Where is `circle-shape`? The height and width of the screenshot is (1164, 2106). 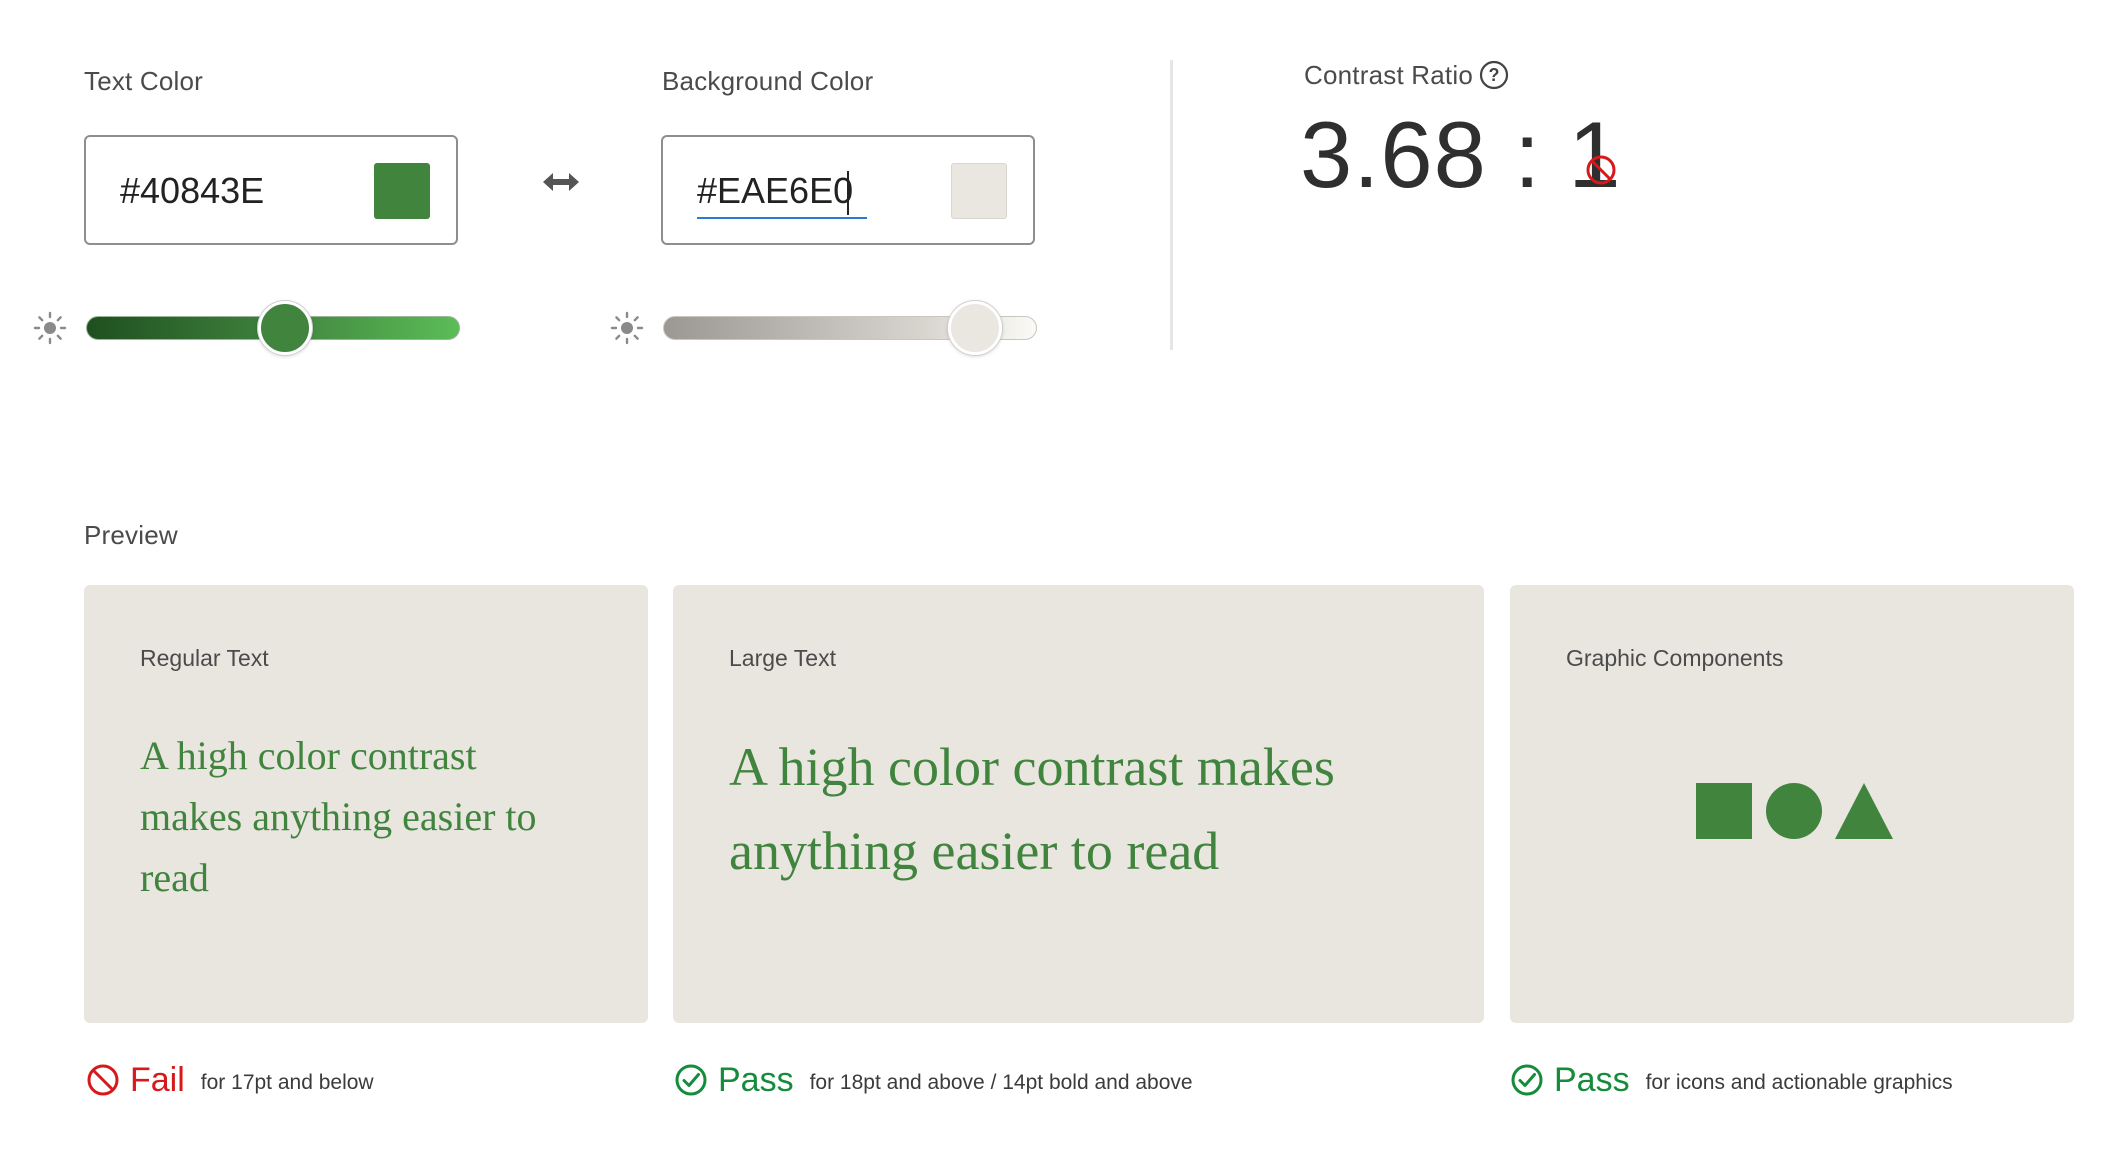 circle-shape is located at coordinates (1794, 811).